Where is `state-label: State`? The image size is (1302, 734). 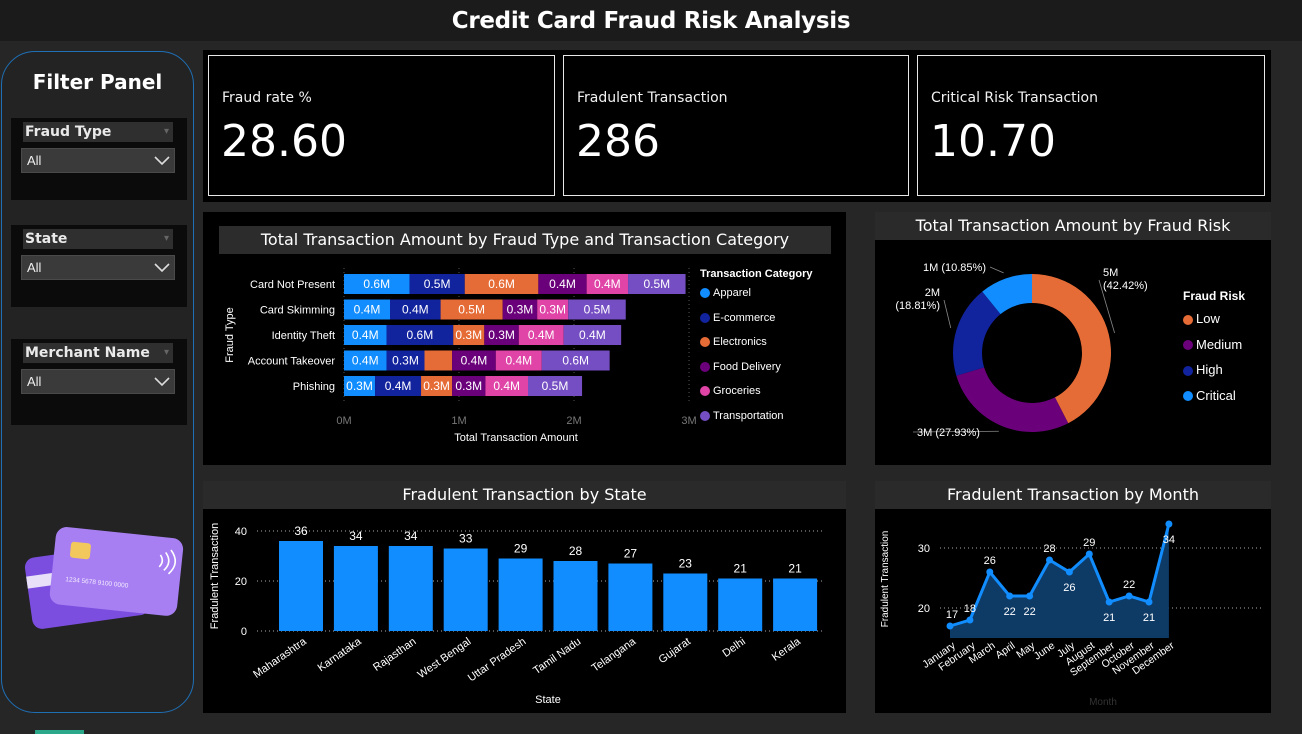 state-label: State is located at coordinates (46, 239).